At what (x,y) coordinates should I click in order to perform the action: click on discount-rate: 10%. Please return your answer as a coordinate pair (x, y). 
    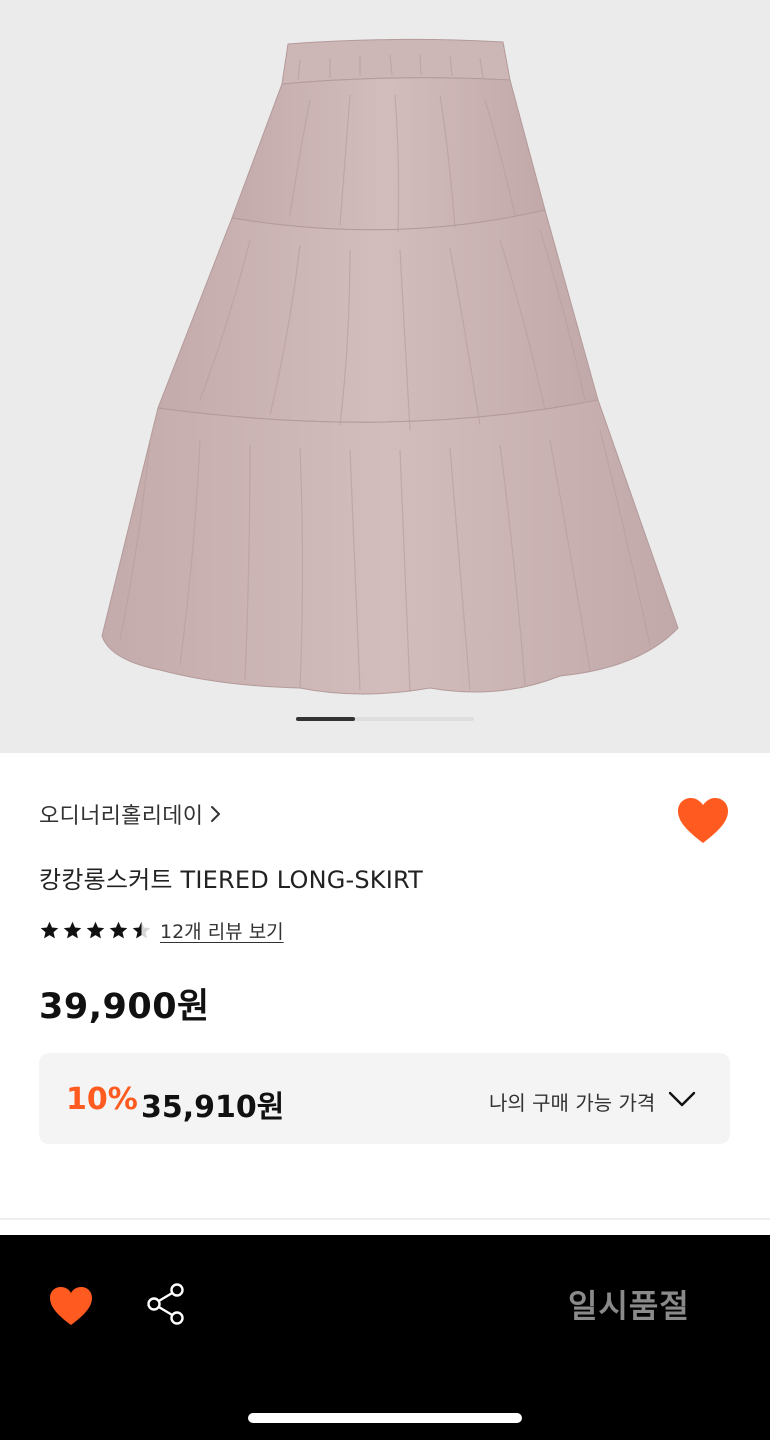
    Looking at the image, I should click on (102, 1099).